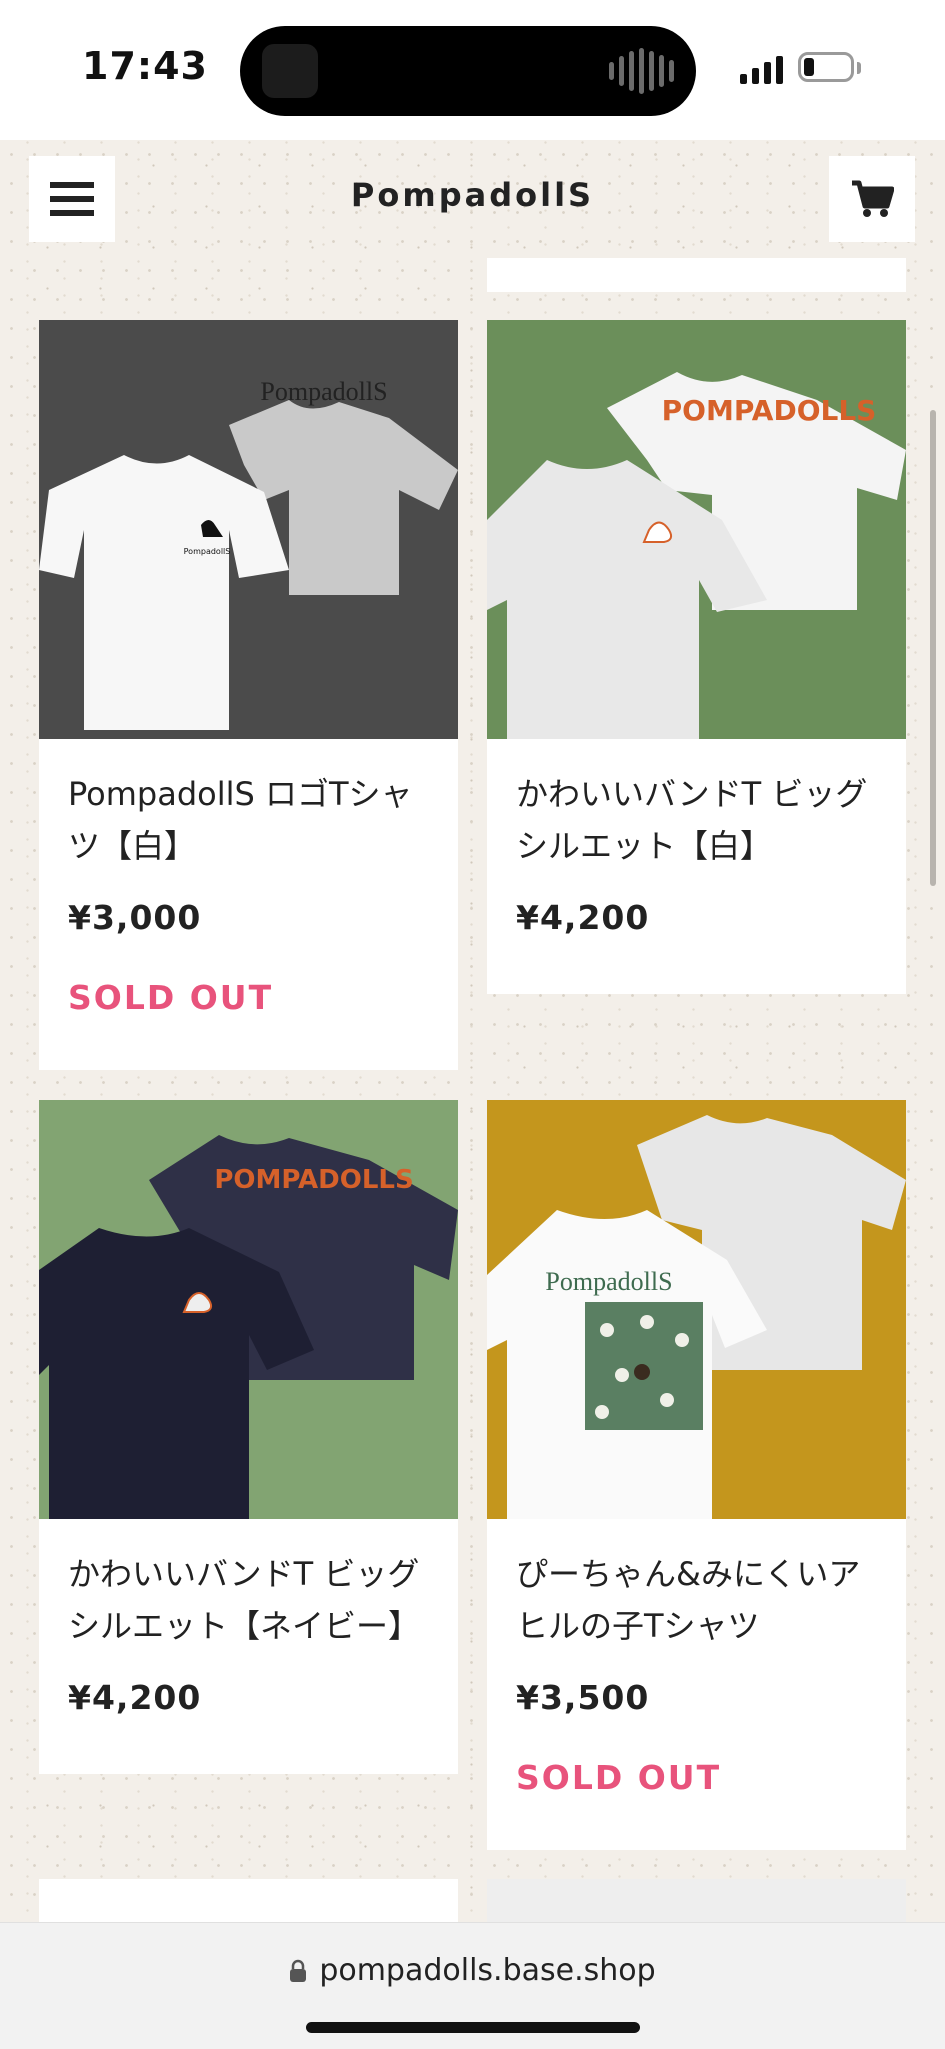 The image size is (945, 2049). Describe the element at coordinates (468, 71) in the screenshot. I see `dynamic-island` at that location.